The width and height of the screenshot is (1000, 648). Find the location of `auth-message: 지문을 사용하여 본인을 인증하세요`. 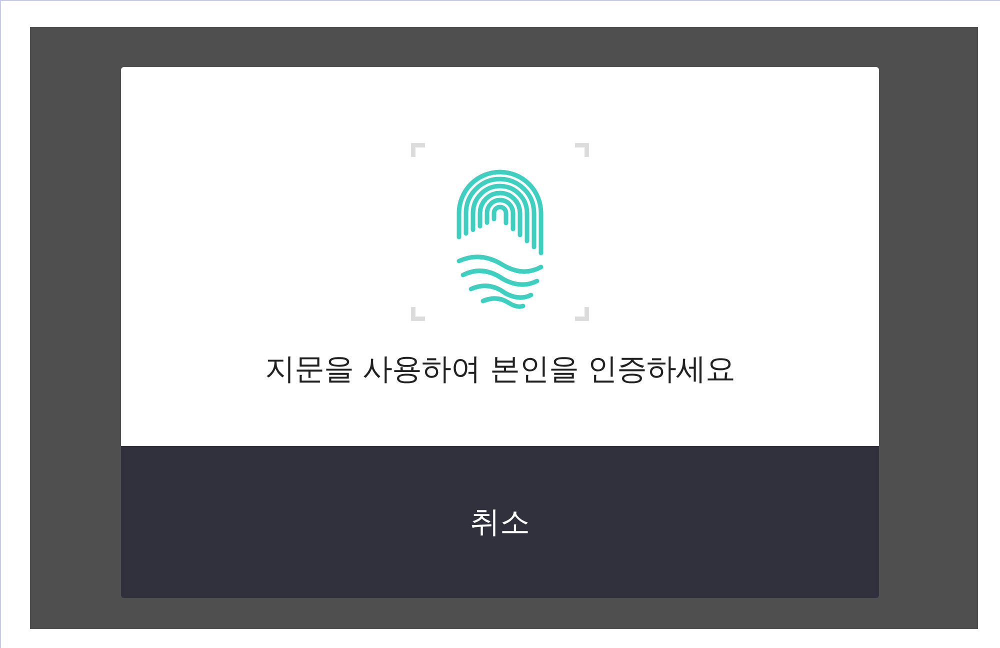

auth-message: 지문을 사용하여 본인을 인증하세요 is located at coordinates (500, 370).